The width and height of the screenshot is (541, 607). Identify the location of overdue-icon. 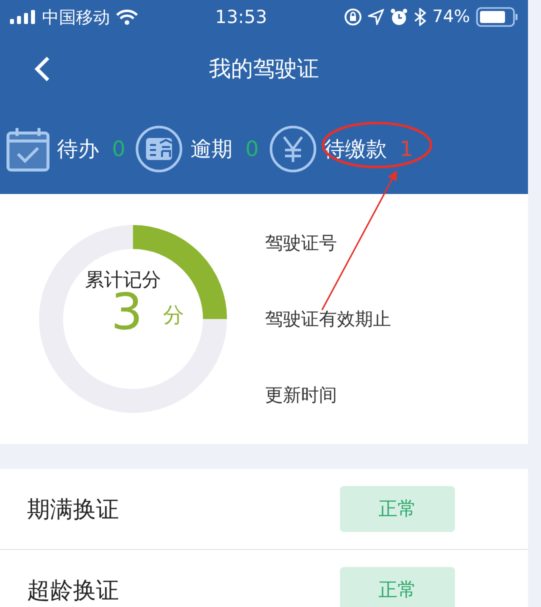
(159, 149).